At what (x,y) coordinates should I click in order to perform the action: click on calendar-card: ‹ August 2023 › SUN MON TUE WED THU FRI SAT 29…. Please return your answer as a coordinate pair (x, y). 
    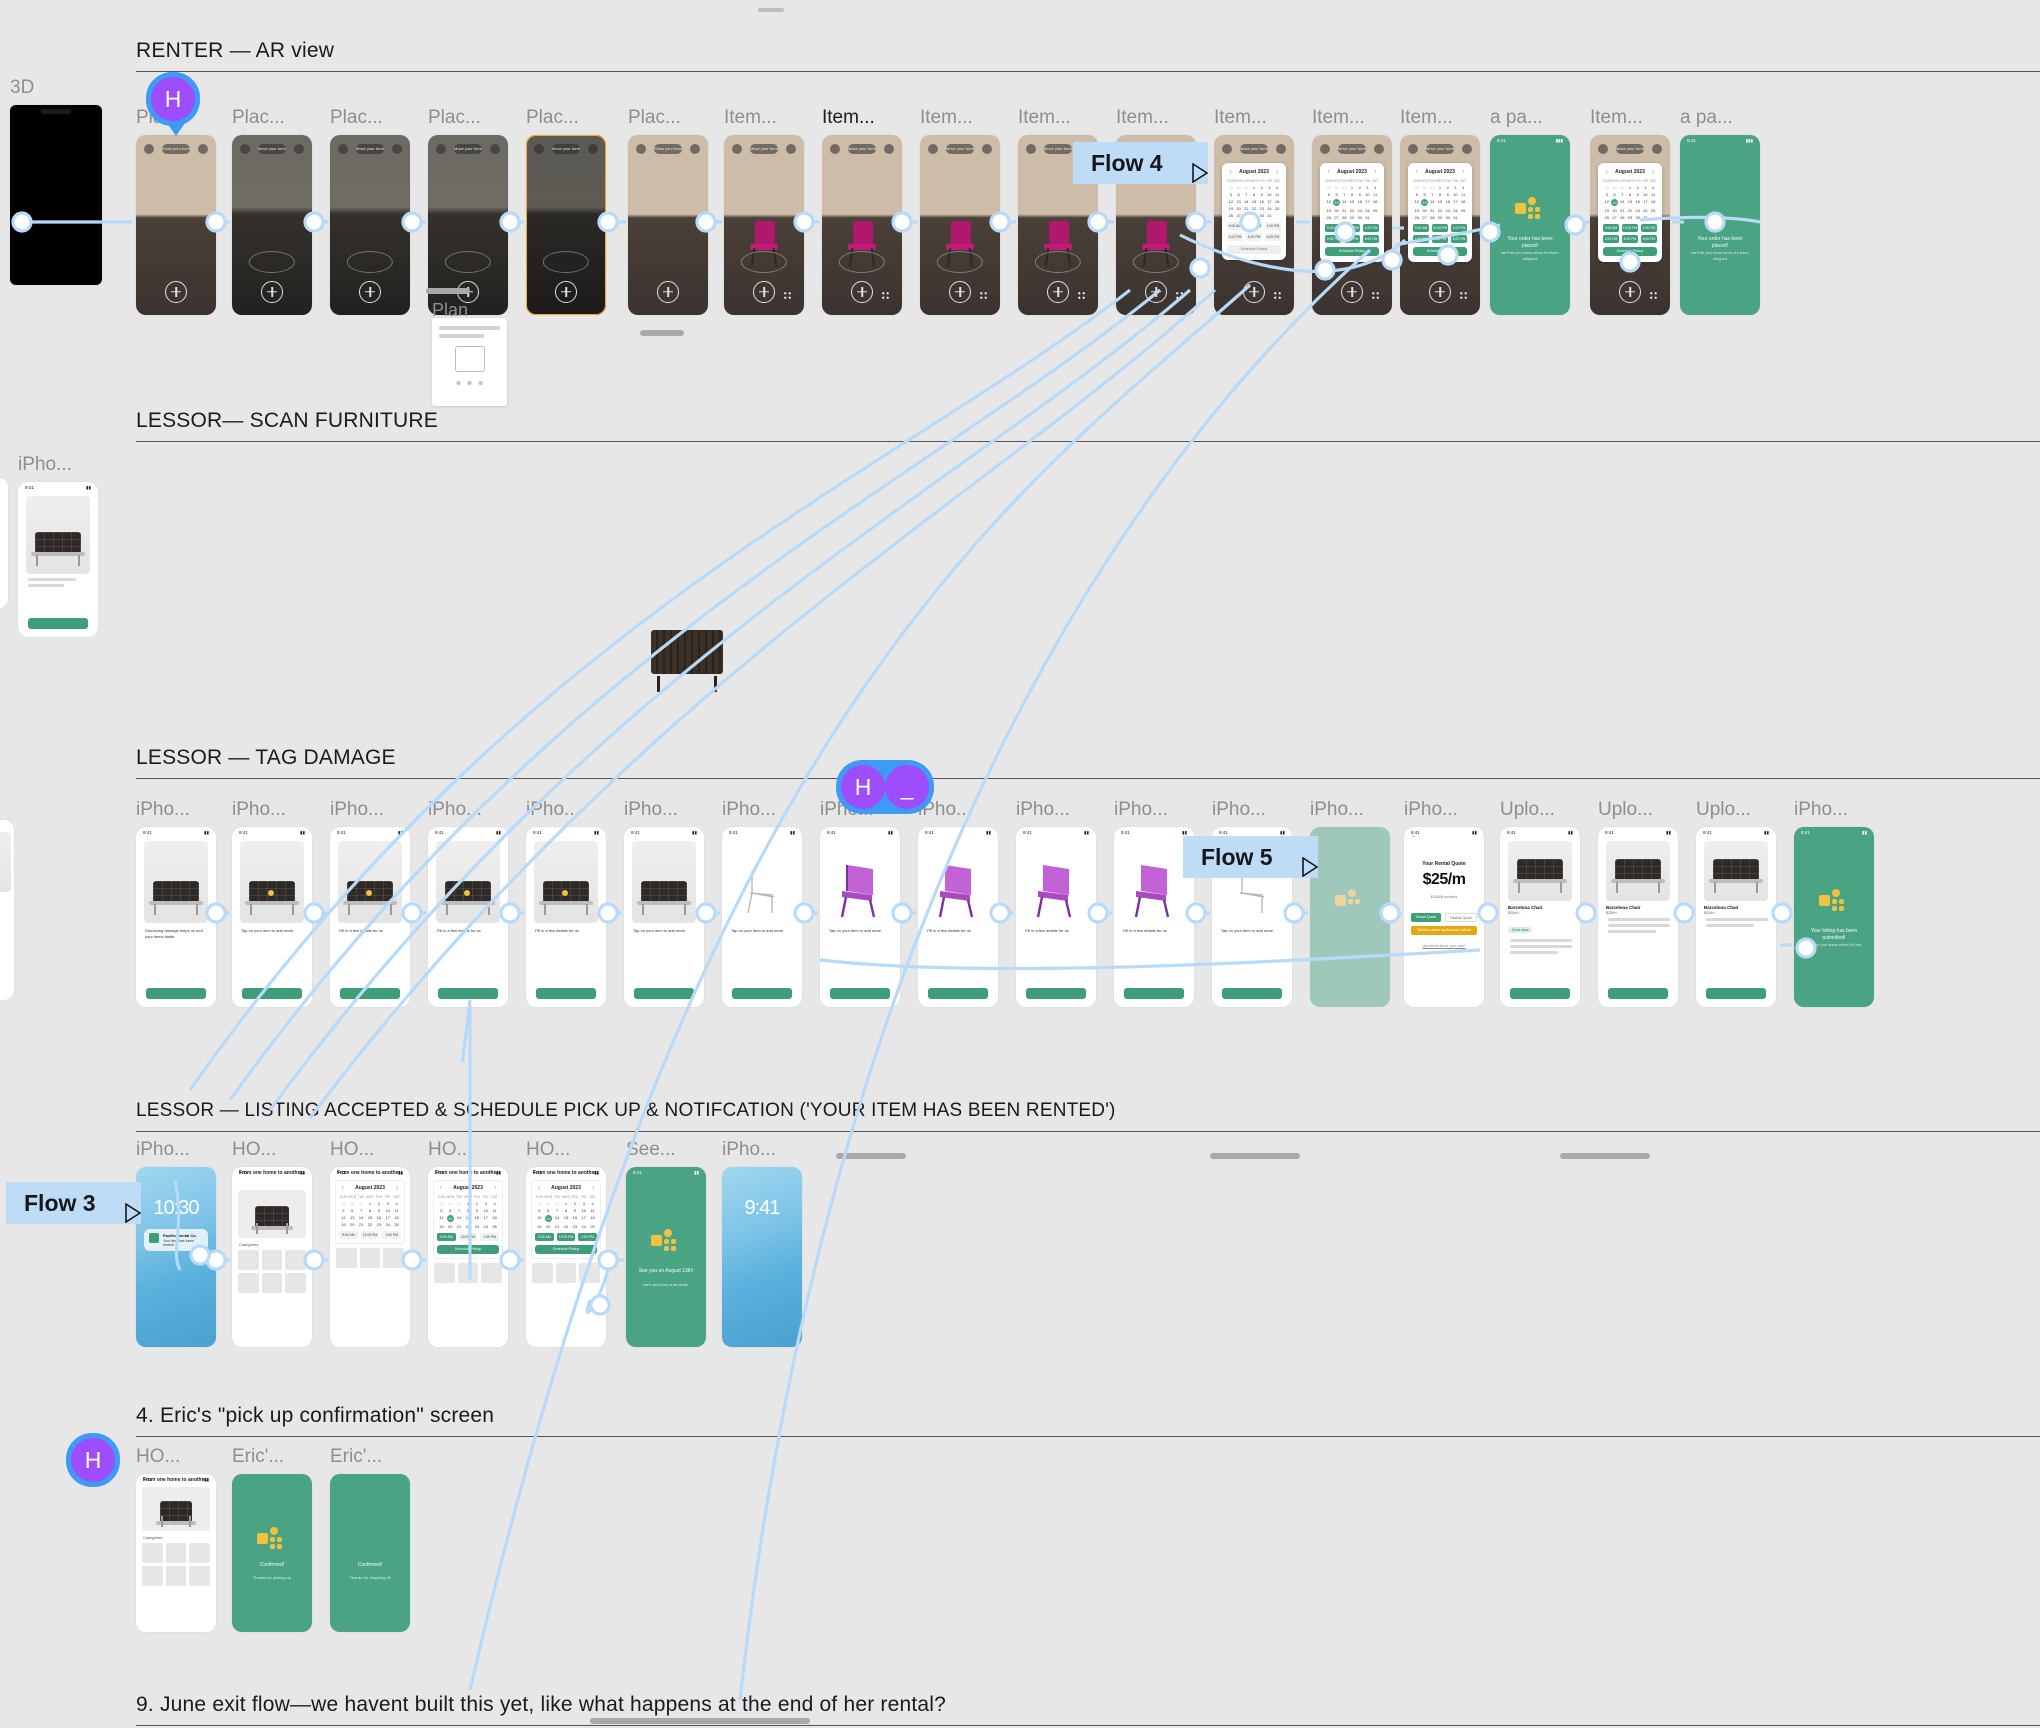
    Looking at the image, I should click on (1440, 212).